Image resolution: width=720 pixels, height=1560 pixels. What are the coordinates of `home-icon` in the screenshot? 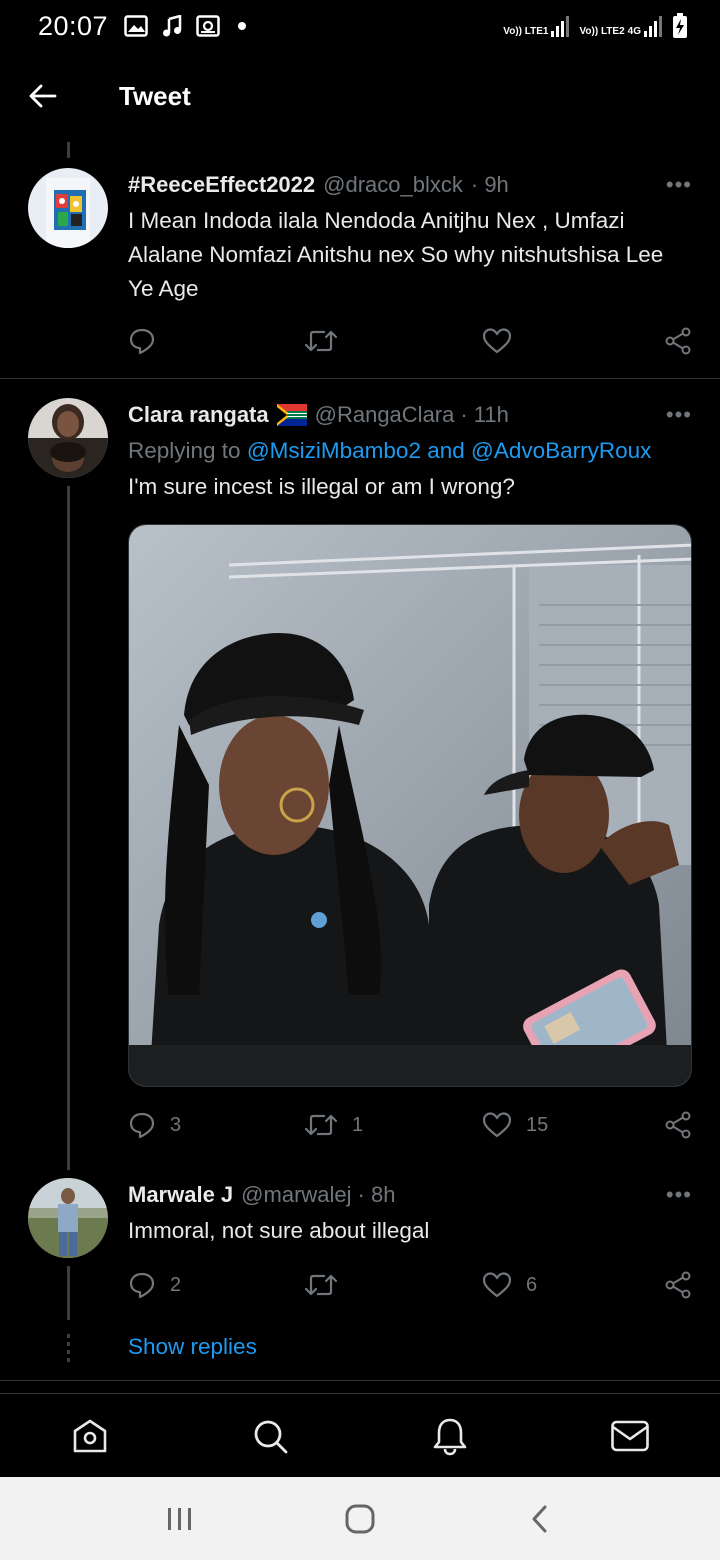 It's located at (90, 1435).